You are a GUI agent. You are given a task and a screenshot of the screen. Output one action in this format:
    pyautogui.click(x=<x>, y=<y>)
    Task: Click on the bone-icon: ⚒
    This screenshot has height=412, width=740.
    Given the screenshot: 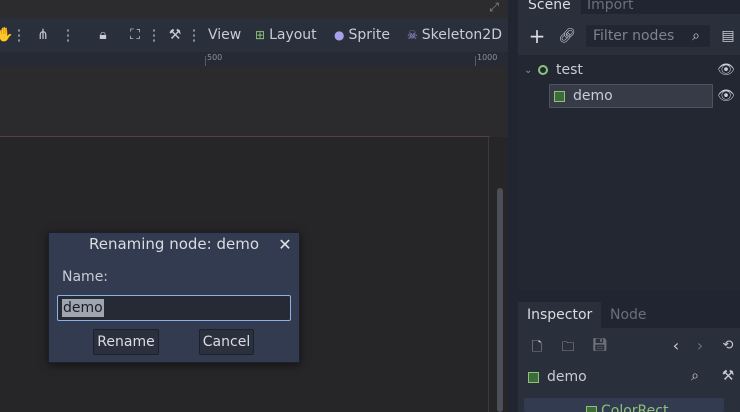 What is the action you would take?
    pyautogui.click(x=175, y=35)
    